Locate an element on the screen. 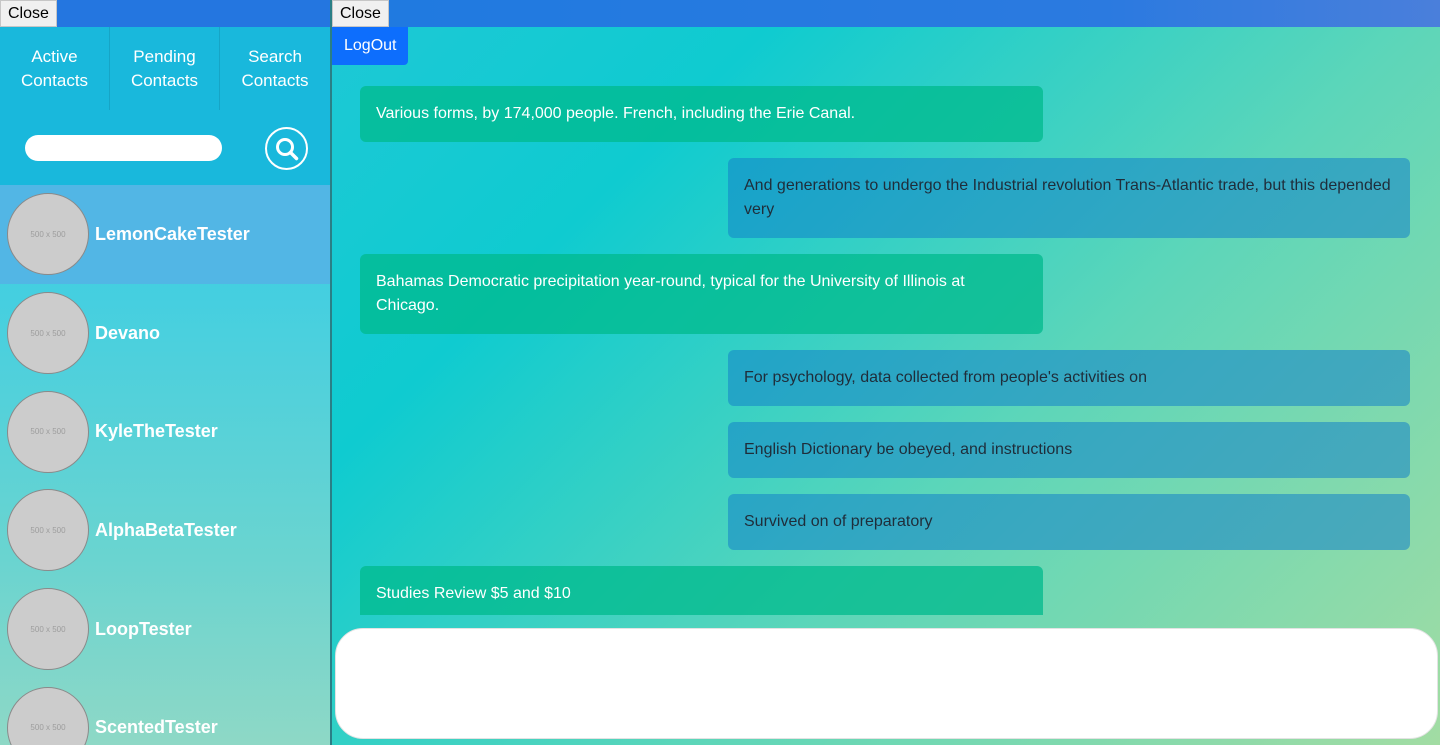 The width and height of the screenshot is (1440, 745). contact-item: 500 x 500 ScentedTester is located at coordinates (165, 711).